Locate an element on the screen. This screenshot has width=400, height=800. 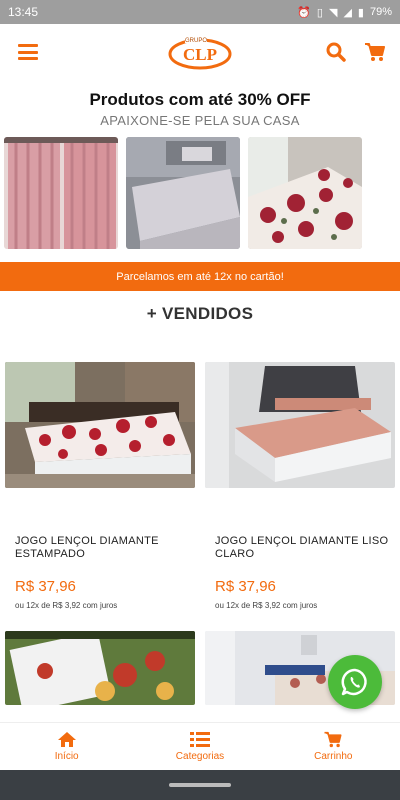
section-title: + VENDIDOS is located at coordinates (200, 313).